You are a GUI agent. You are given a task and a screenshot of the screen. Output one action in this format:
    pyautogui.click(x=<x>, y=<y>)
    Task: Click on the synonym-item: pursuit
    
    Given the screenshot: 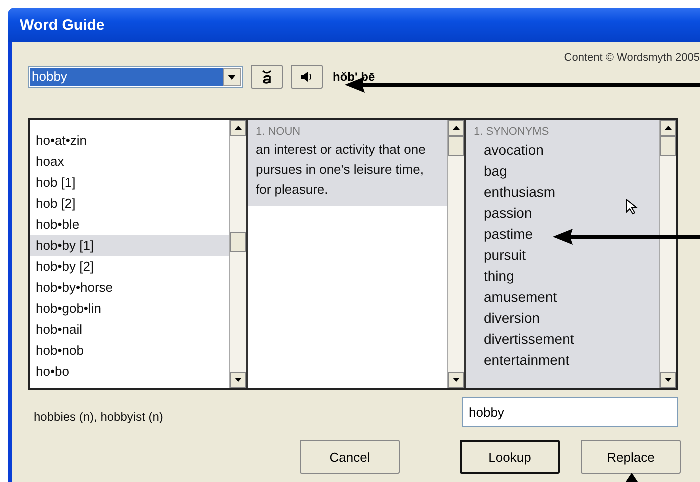 What is the action you would take?
    pyautogui.click(x=505, y=255)
    